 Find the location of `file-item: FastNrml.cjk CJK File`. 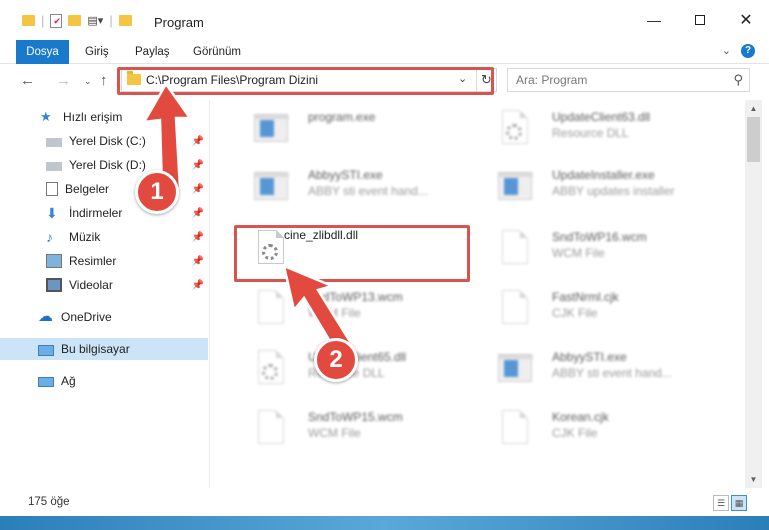

file-item: FastNrml.cjk CJK File is located at coordinates (598, 312).